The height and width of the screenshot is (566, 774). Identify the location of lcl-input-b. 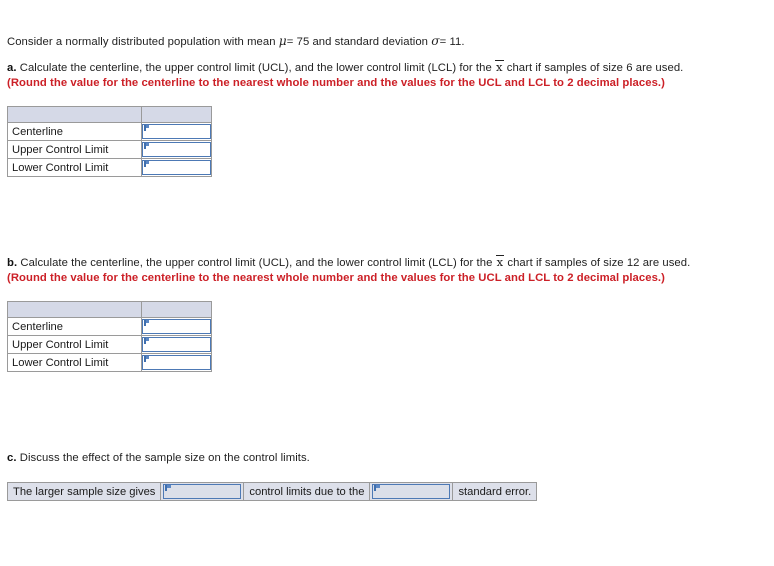
(176, 362).